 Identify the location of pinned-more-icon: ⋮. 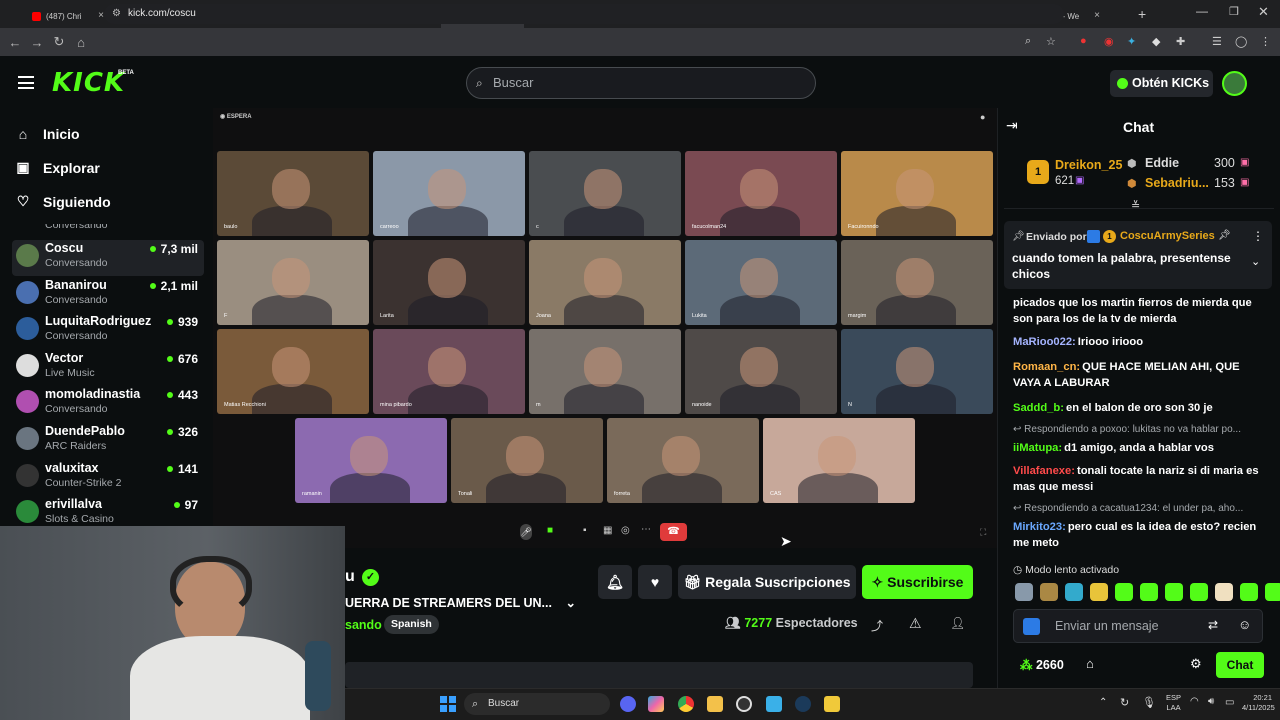
(1258, 236).